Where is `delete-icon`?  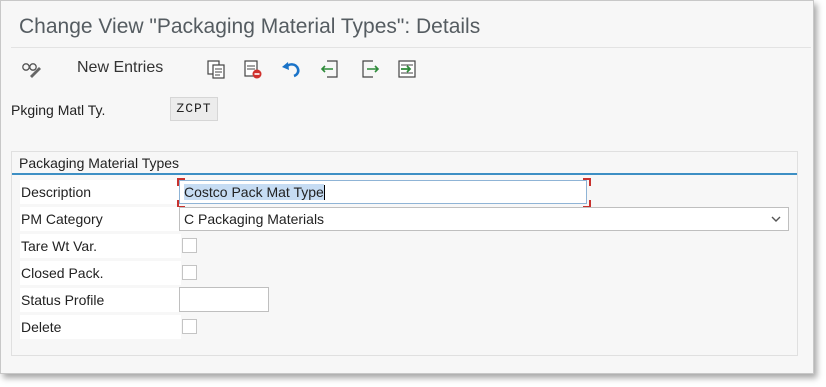
delete-icon is located at coordinates (253, 69).